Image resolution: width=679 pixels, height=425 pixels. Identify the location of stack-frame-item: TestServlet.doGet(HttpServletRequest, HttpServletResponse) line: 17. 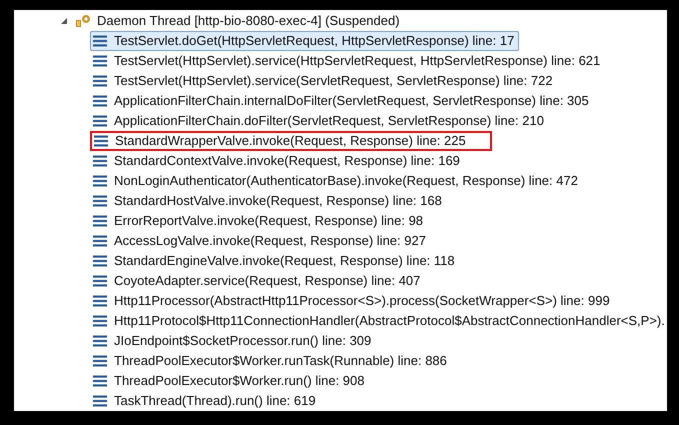
(305, 41).